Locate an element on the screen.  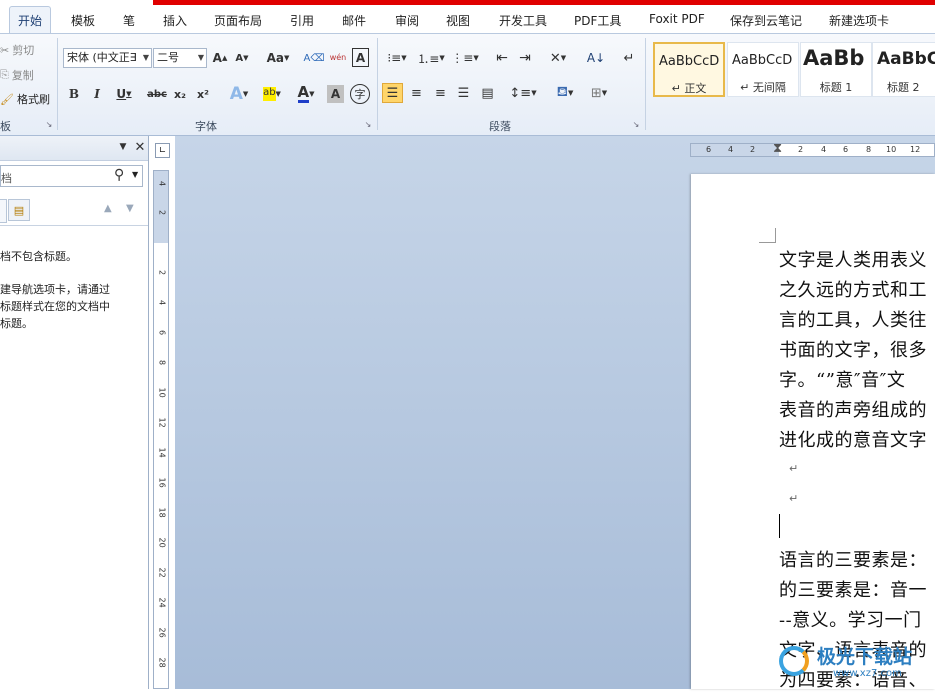
justify-icon: ☰ is located at coordinates (463, 93).